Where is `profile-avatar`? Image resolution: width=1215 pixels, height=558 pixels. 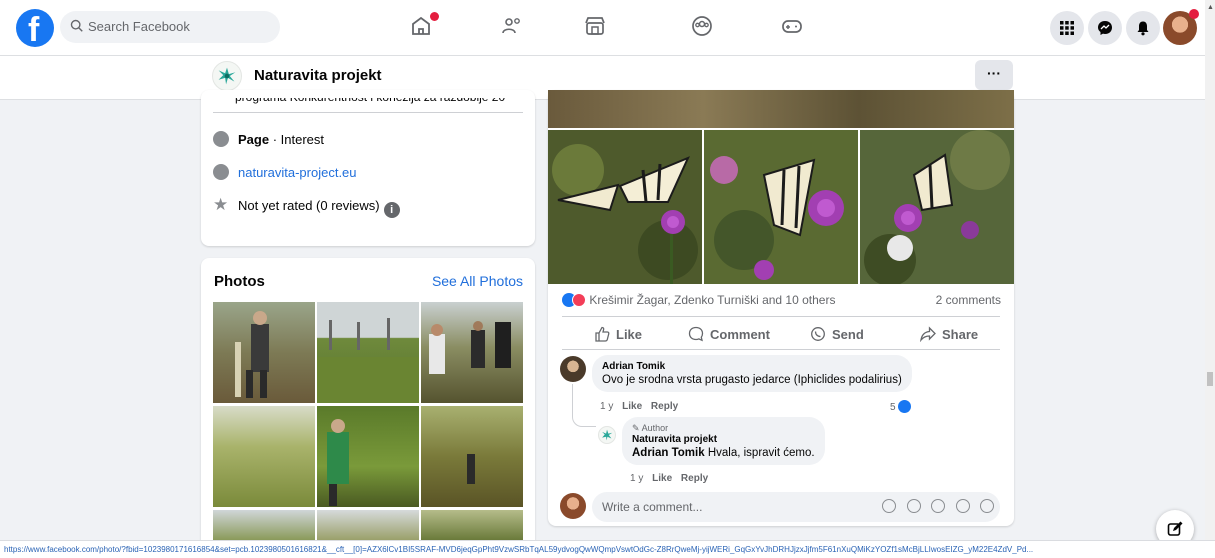
profile-avatar is located at coordinates (1181, 27).